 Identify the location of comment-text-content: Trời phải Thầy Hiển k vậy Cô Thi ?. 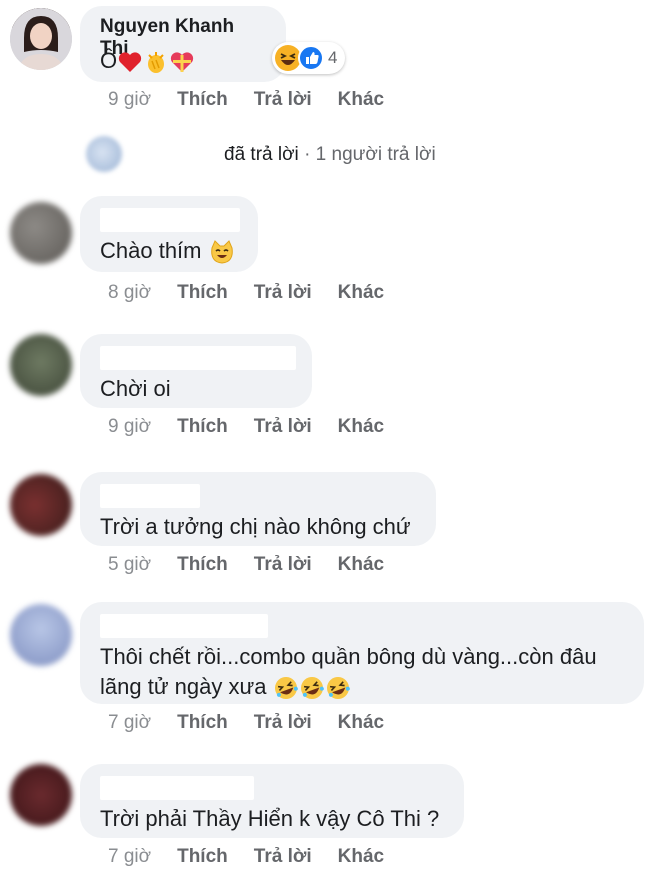
(270, 818).